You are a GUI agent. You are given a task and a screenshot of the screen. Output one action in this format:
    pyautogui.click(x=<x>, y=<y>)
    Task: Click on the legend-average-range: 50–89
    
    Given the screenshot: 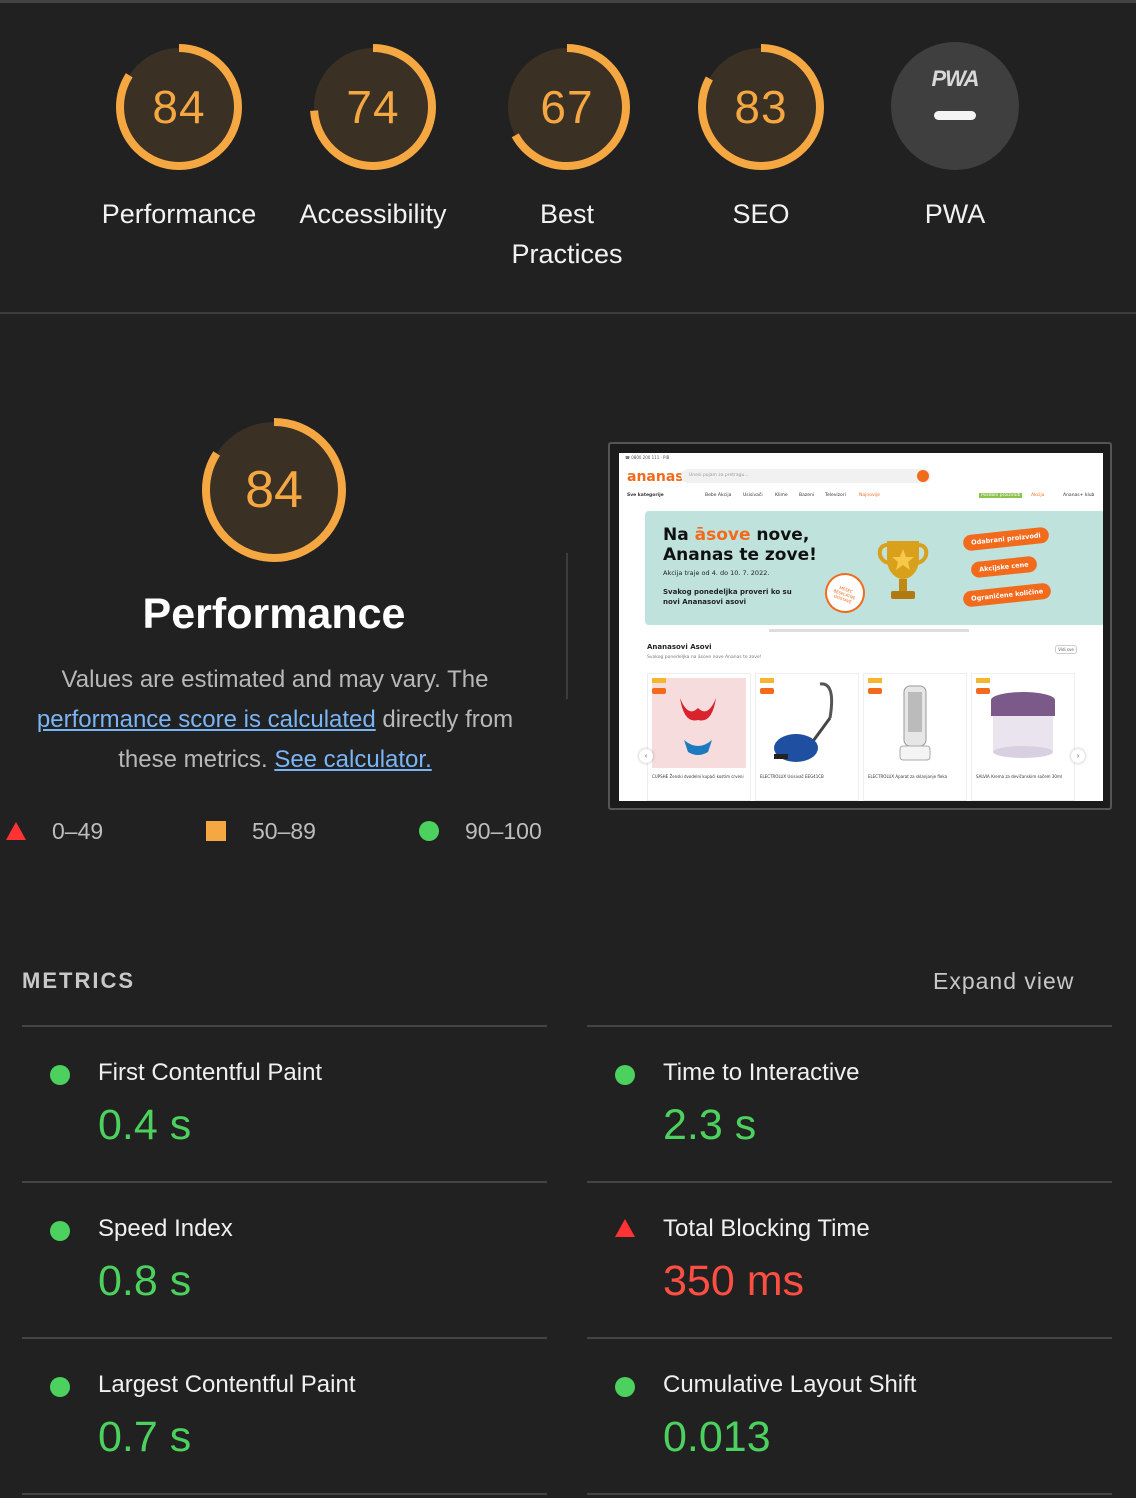 What is the action you would take?
    pyautogui.click(x=284, y=830)
    